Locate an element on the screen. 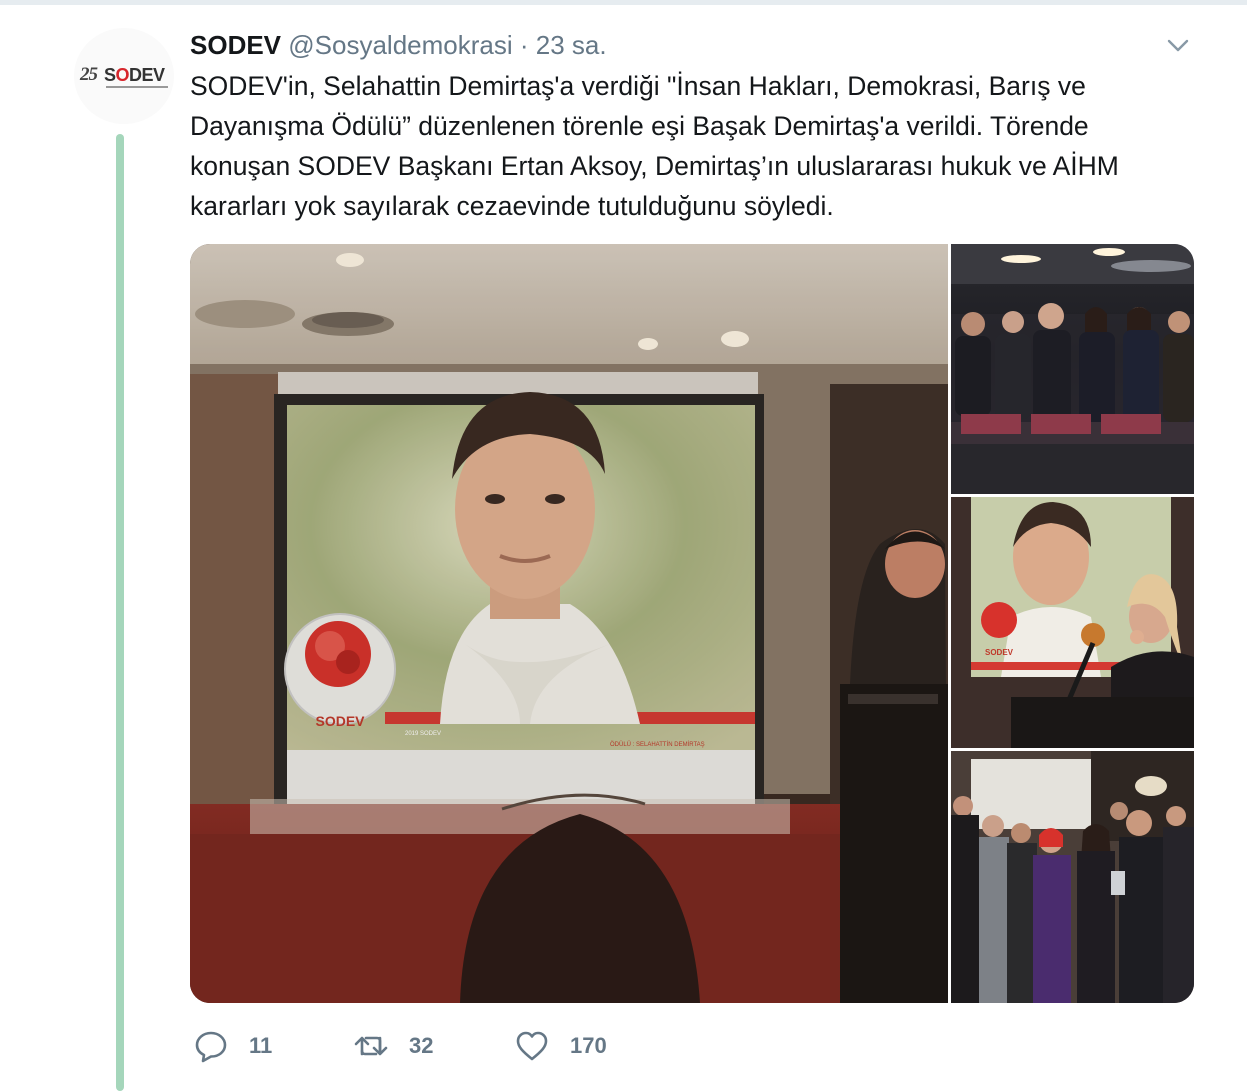 The image size is (1247, 1091). top-divider is located at coordinates (623, 2).